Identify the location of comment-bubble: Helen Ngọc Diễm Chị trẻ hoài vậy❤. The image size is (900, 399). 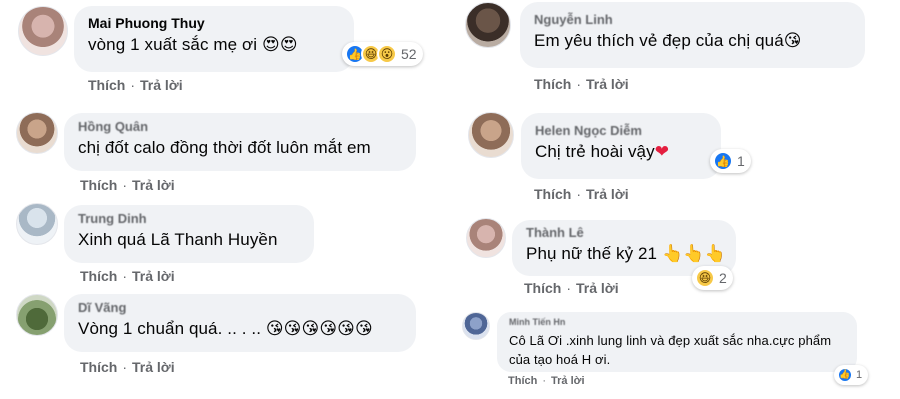
(621, 146).